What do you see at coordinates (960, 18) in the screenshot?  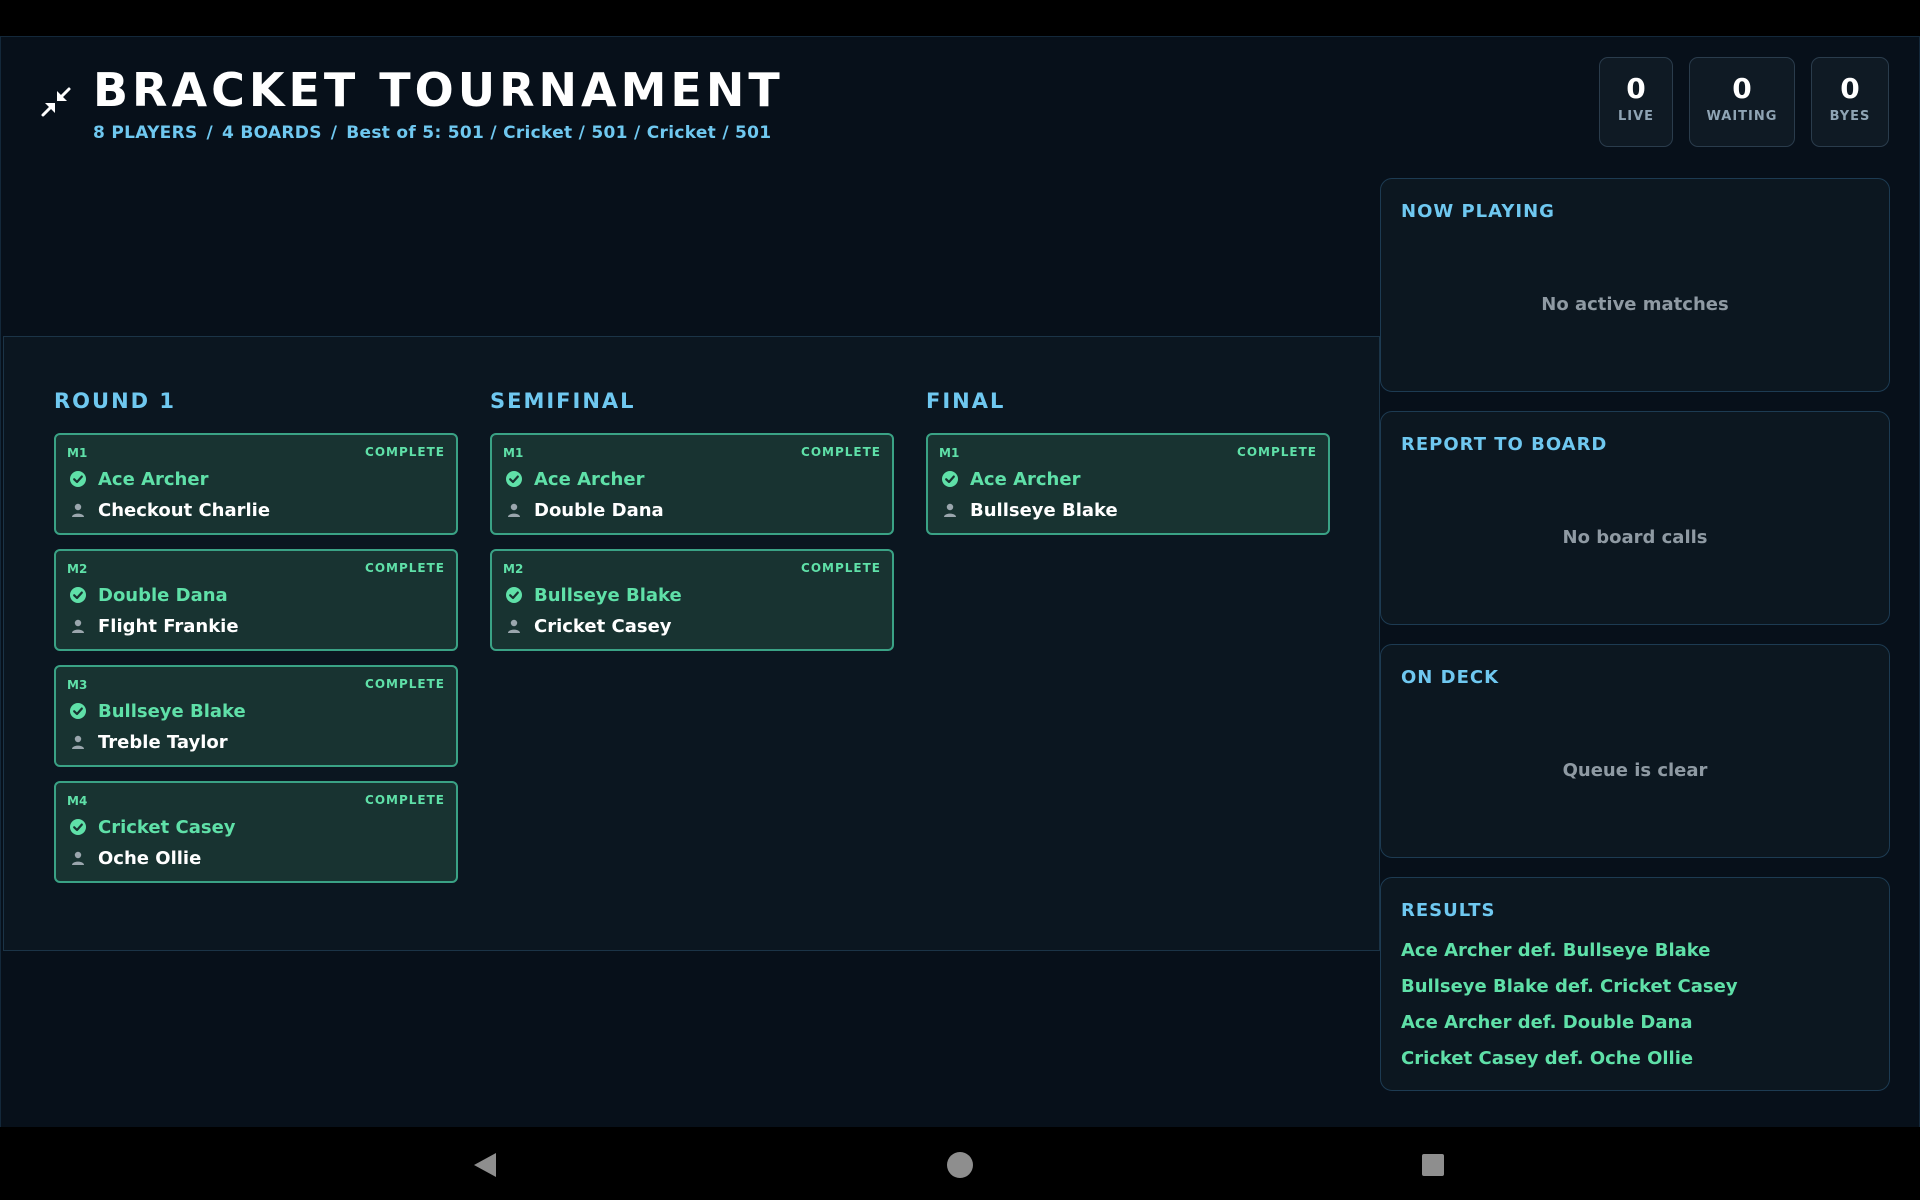 I see `status-bar` at bounding box center [960, 18].